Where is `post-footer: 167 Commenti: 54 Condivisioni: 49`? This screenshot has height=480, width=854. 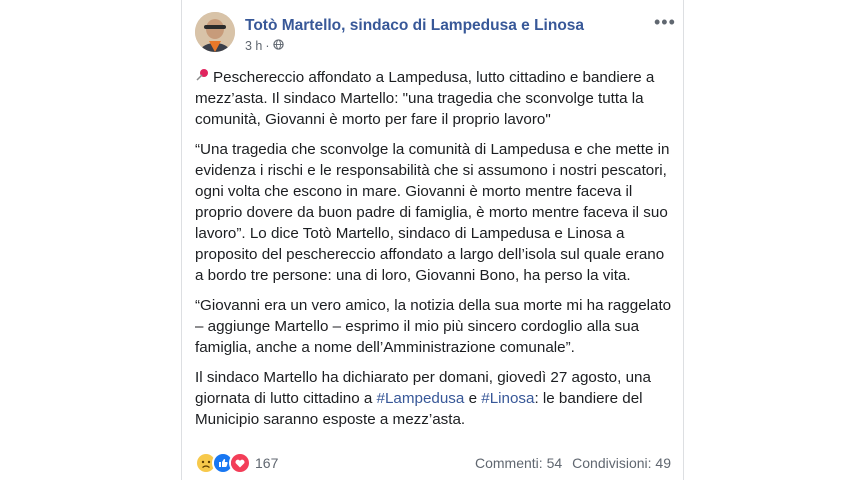 post-footer: 167 Commenti: 54 Condivisioni: 49 is located at coordinates (433, 463).